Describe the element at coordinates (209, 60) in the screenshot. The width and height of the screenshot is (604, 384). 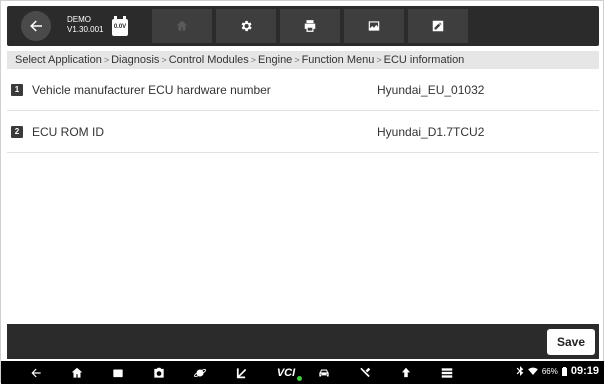
I see `breadcrumb-item: Control Modules` at that location.